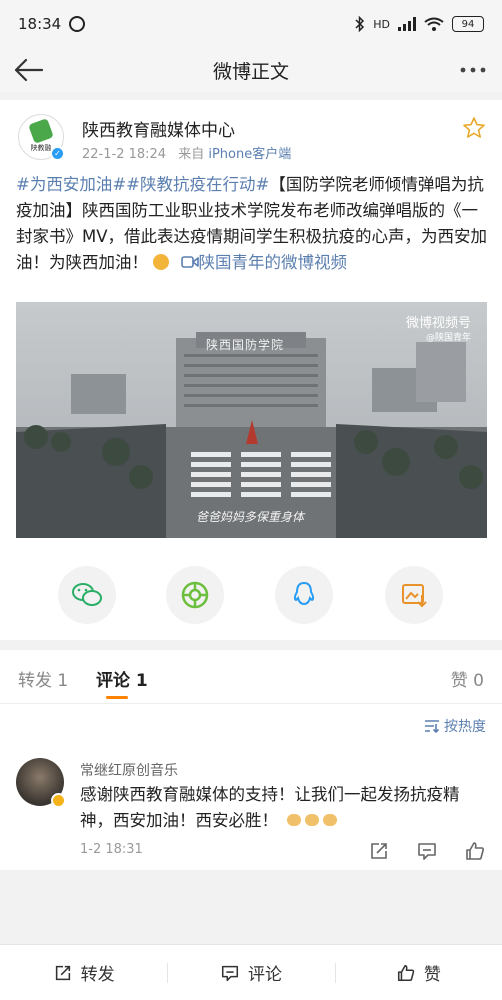 The width and height of the screenshot is (502, 1000). What do you see at coordinates (41, 131) in the screenshot?
I see `brand-logo-icon` at bounding box center [41, 131].